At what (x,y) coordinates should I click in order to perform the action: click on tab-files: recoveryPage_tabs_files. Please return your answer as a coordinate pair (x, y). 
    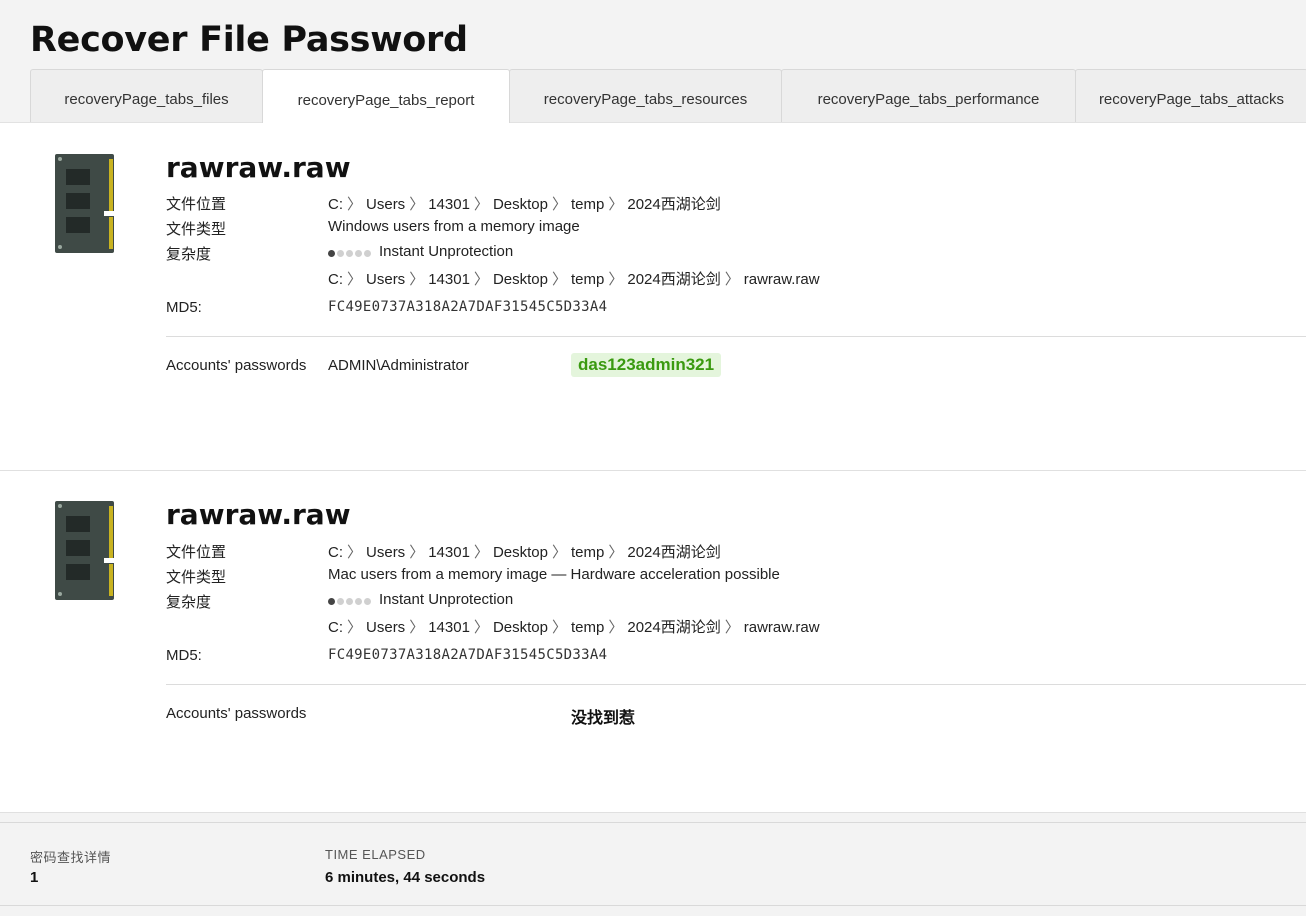
    Looking at the image, I should click on (146, 95).